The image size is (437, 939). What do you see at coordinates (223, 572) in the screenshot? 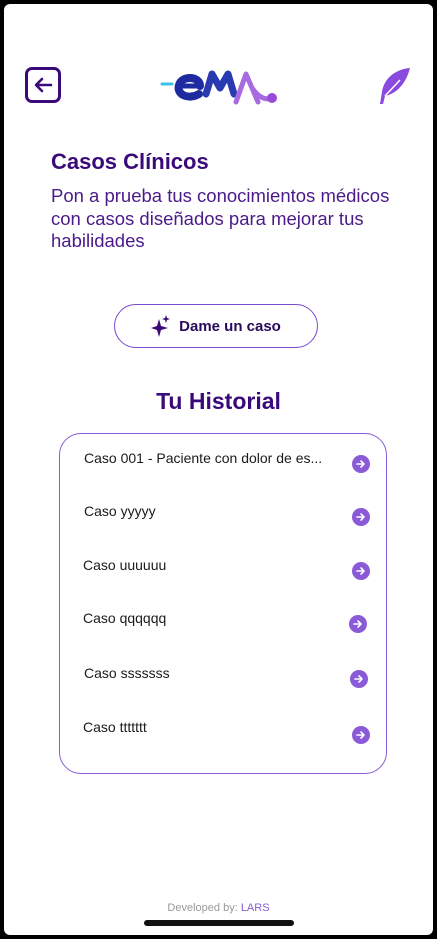
I see `history-item: Caso uuuuuu` at bounding box center [223, 572].